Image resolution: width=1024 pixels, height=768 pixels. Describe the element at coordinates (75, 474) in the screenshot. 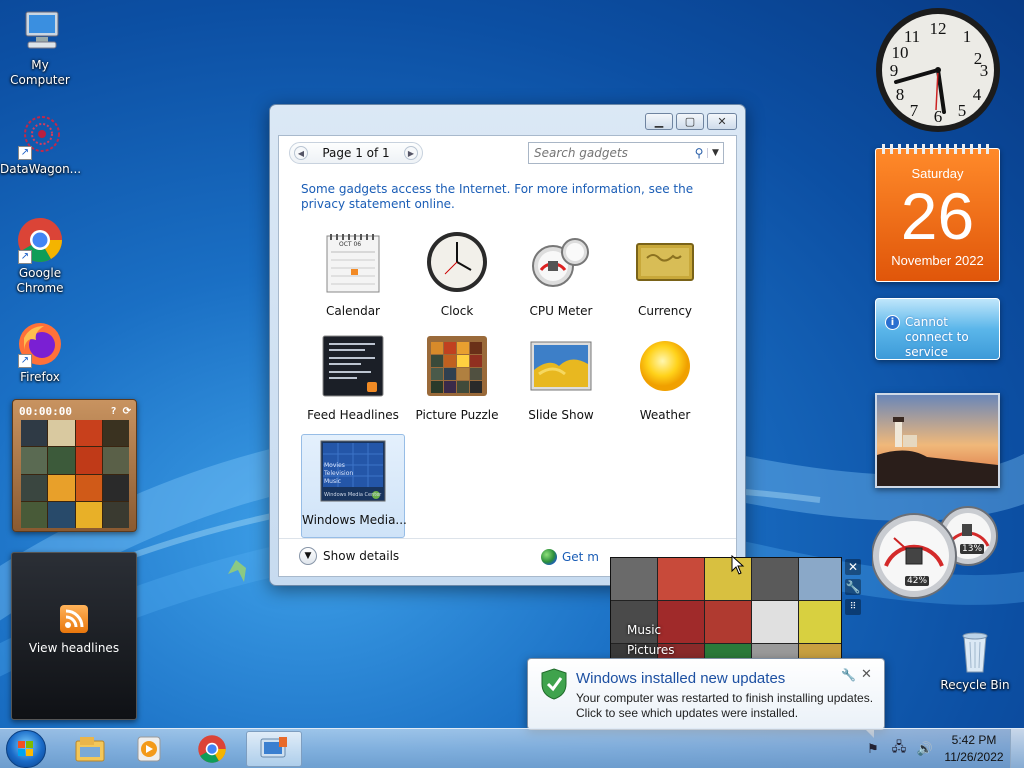

I see `puzzle-tiles` at that location.